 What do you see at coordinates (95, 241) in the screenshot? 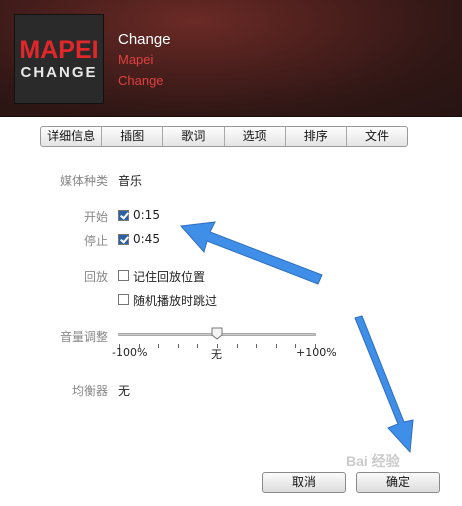
I see `stop-label: 停止` at bounding box center [95, 241].